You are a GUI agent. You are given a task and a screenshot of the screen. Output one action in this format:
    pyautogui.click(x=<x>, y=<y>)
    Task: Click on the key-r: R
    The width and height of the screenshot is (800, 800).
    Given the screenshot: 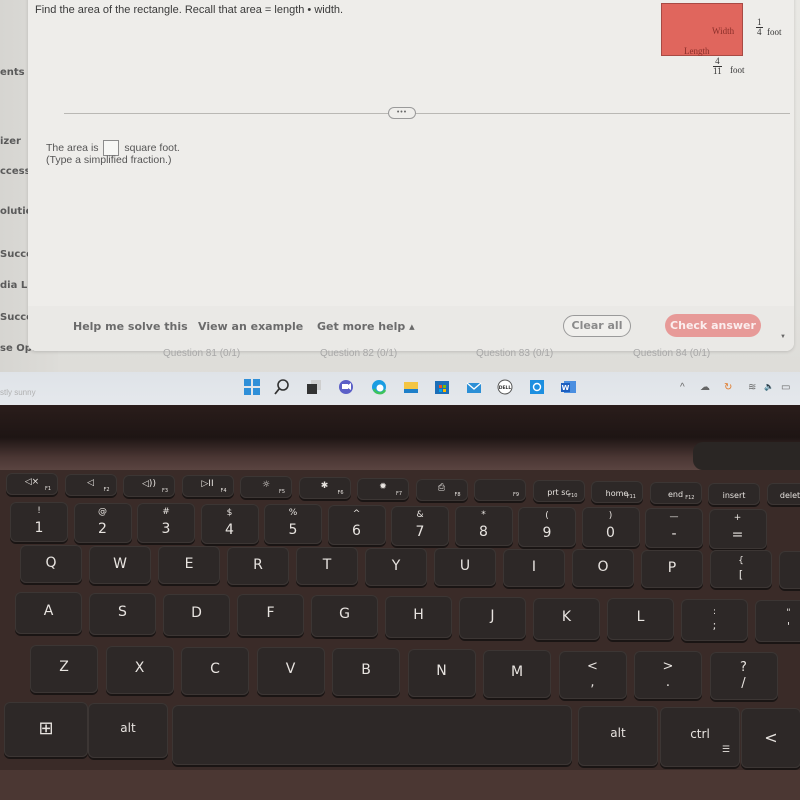 What is the action you would take?
    pyautogui.click(x=258, y=565)
    